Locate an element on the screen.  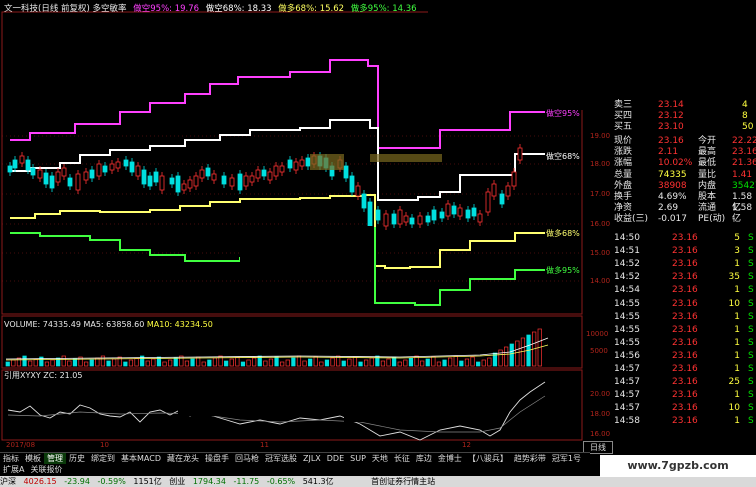
price-axis-19: 19.00 is located at coordinates (600, 136).